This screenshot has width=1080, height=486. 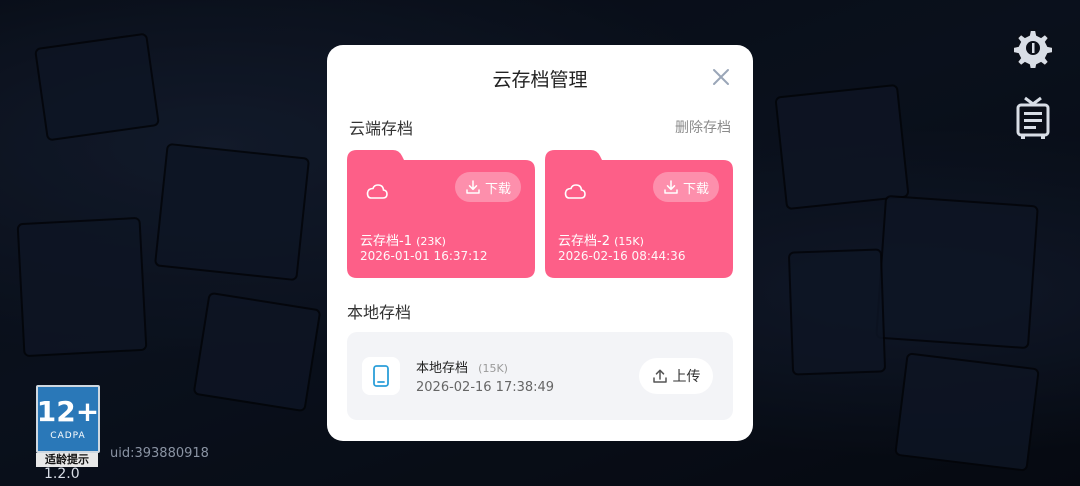 I want to click on download-button-2: 下载, so click(x=686, y=187).